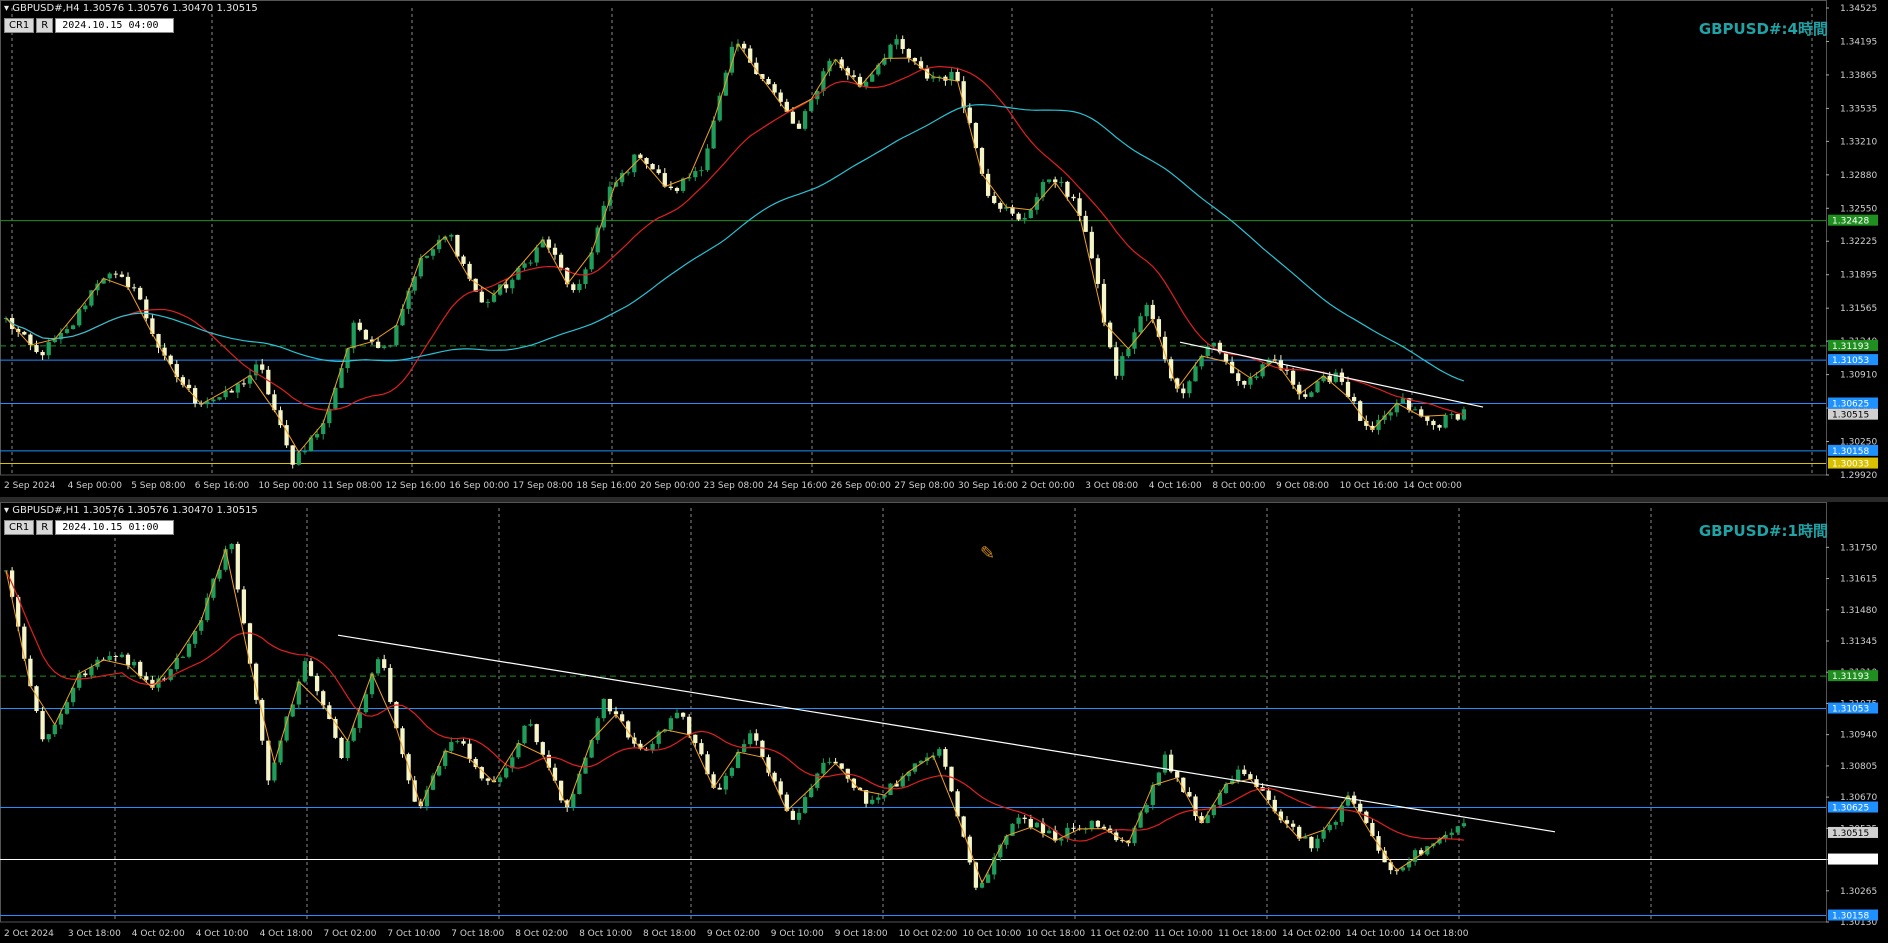  I want to click on h4-cursor-date: 2024.10.15 04:00, so click(115, 25).